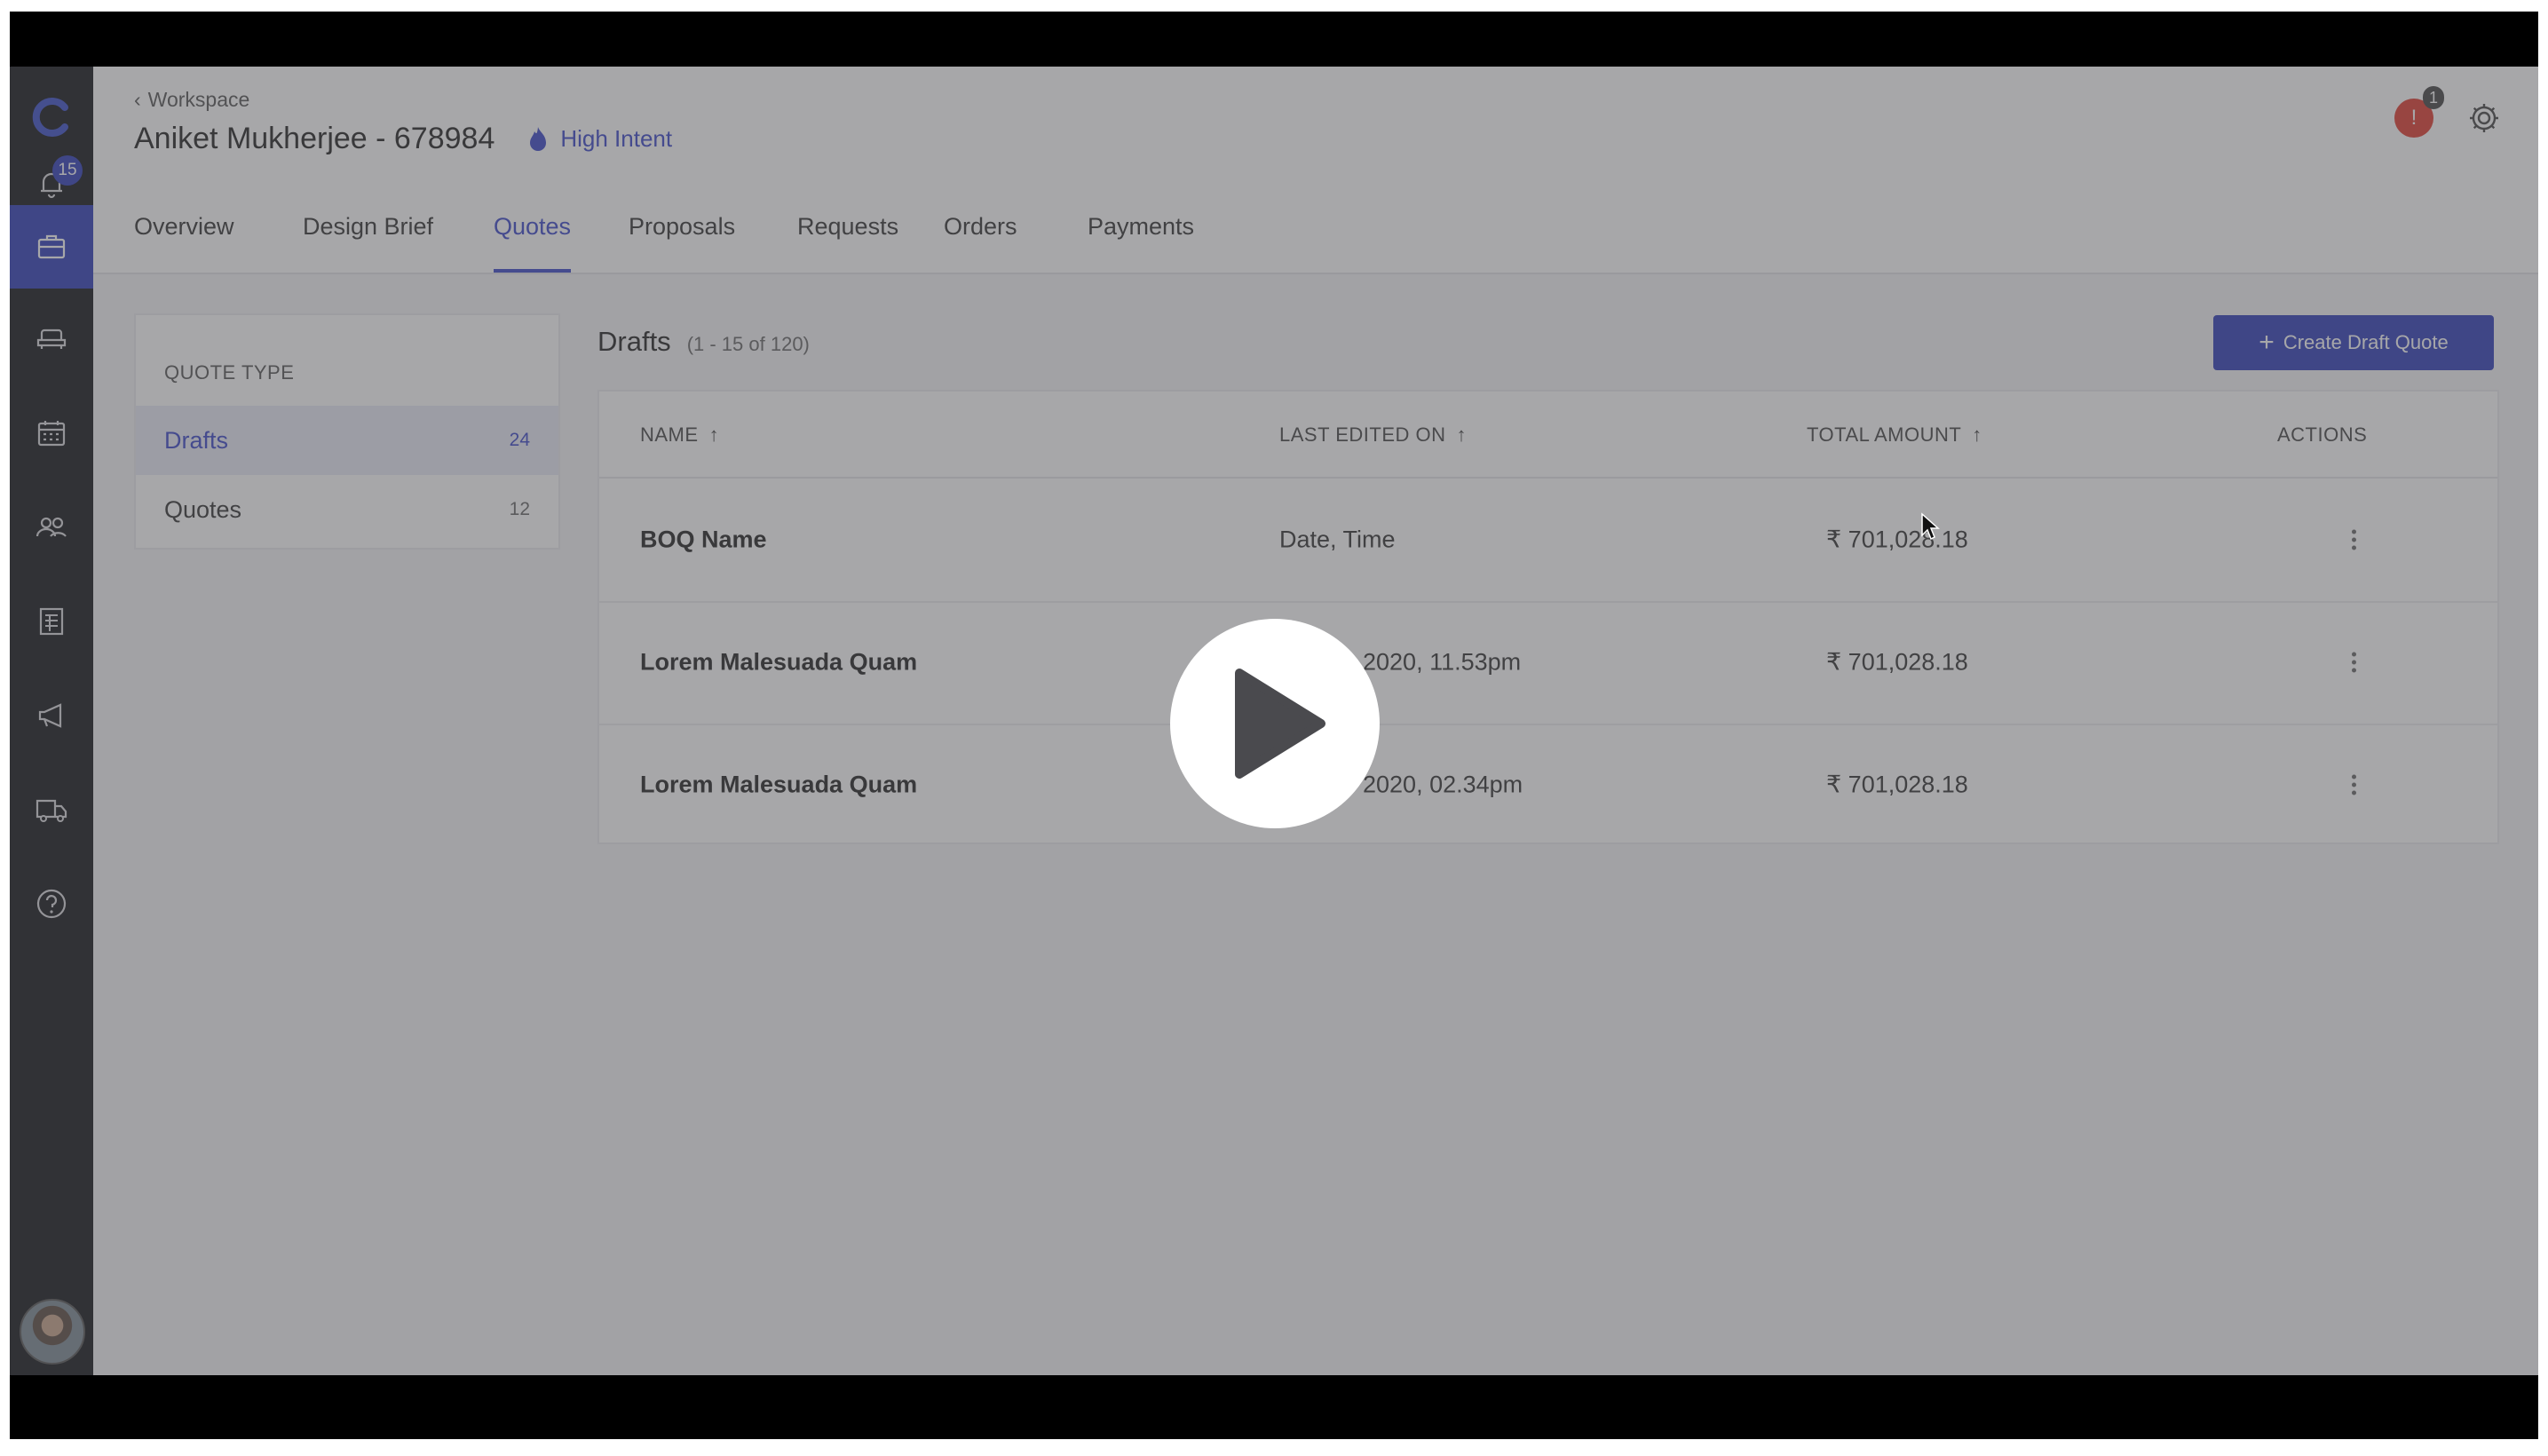  Describe the element at coordinates (1280, 724) in the screenshot. I see `play-icon` at that location.